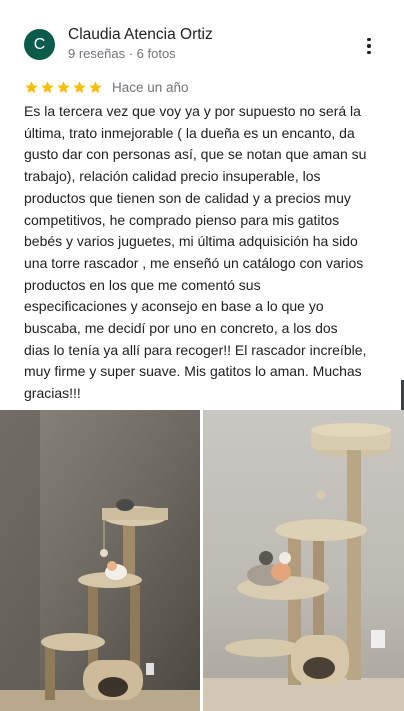 The height and width of the screenshot is (711, 404). Describe the element at coordinates (122, 53) in the screenshot. I see `author-meta: 9 reseñas · 6 fotos` at that location.